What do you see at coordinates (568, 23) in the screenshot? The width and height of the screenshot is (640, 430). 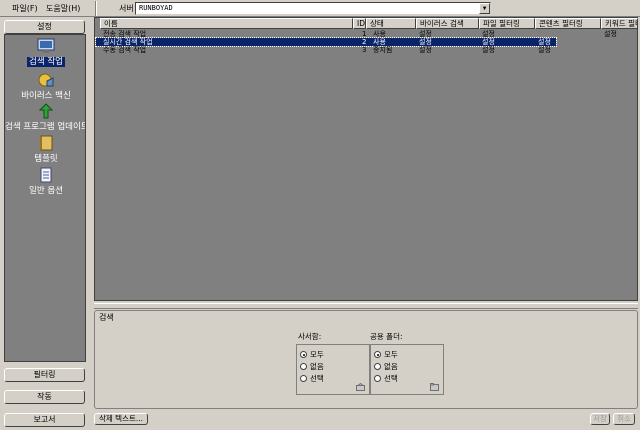 I see `column-header-content-filtering: 콘텐츠 필터링` at bounding box center [568, 23].